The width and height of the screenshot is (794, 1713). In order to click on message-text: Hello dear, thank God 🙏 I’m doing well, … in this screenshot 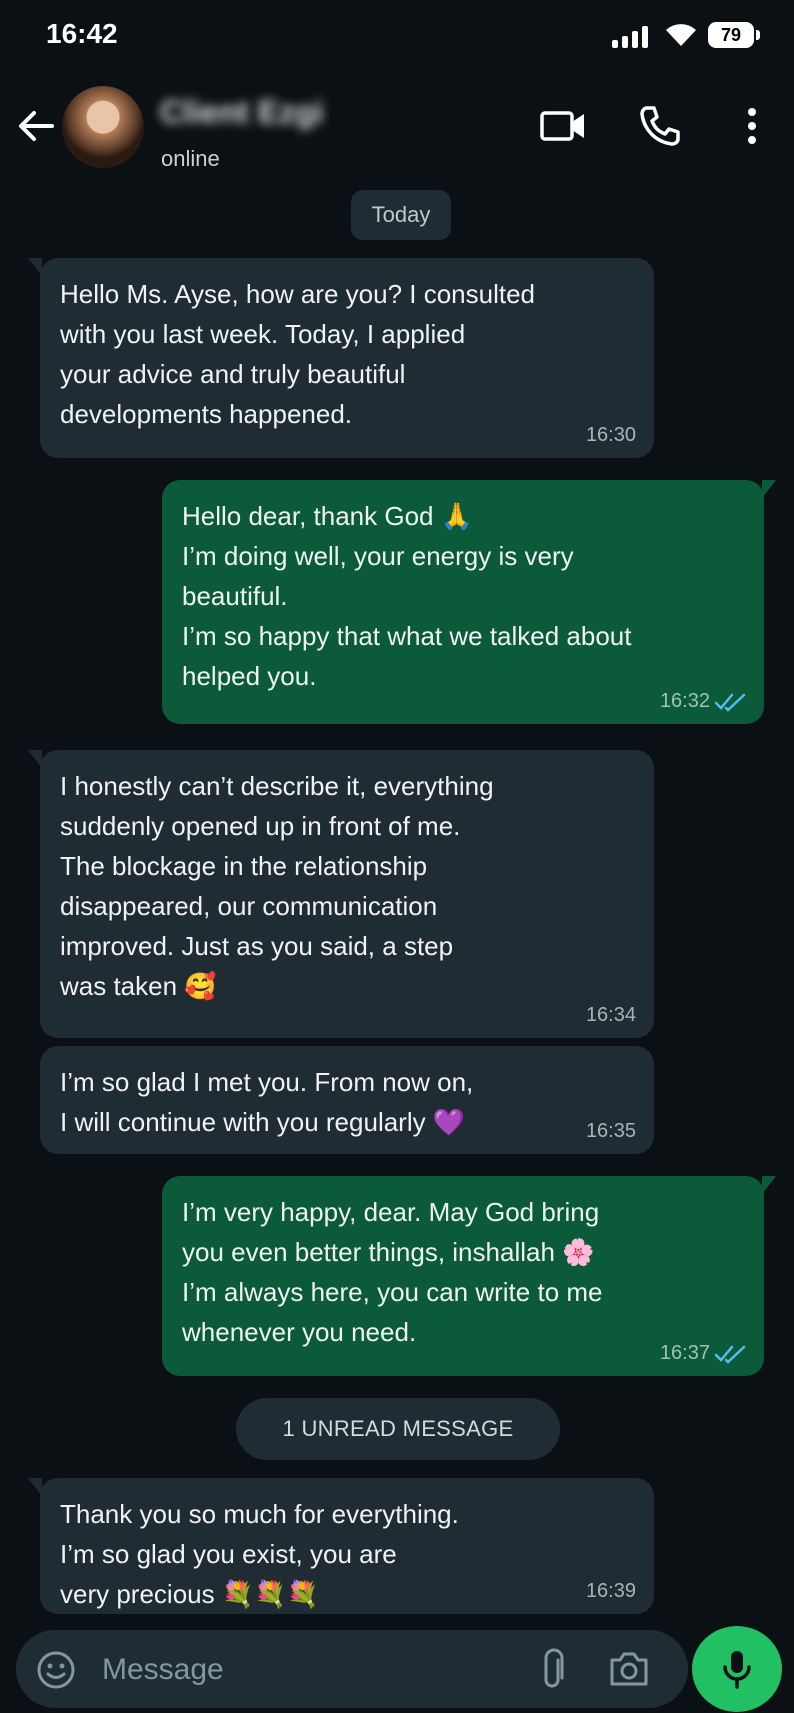, I will do `click(407, 596)`.